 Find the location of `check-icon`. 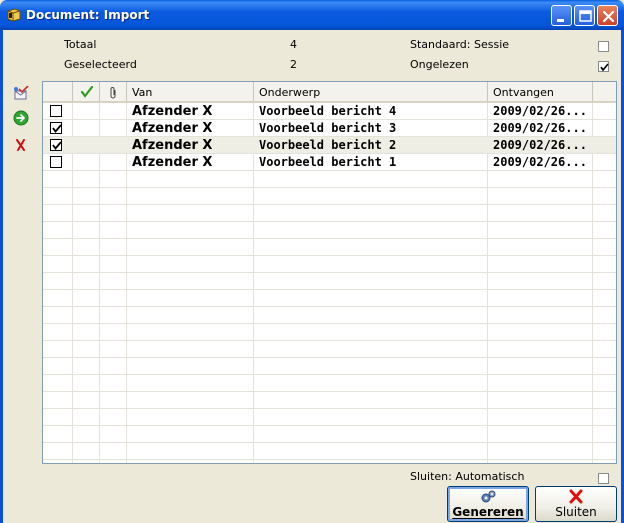

check-icon is located at coordinates (87, 91).